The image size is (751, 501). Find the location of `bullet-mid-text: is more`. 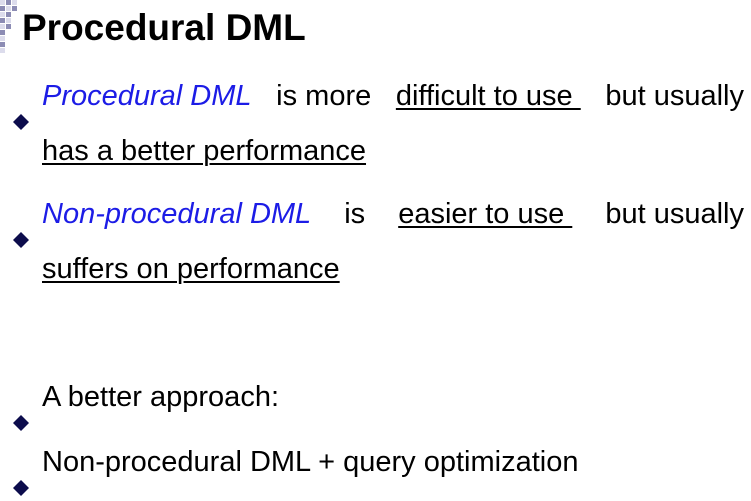

bullet-mid-text: is more is located at coordinates (324, 96).